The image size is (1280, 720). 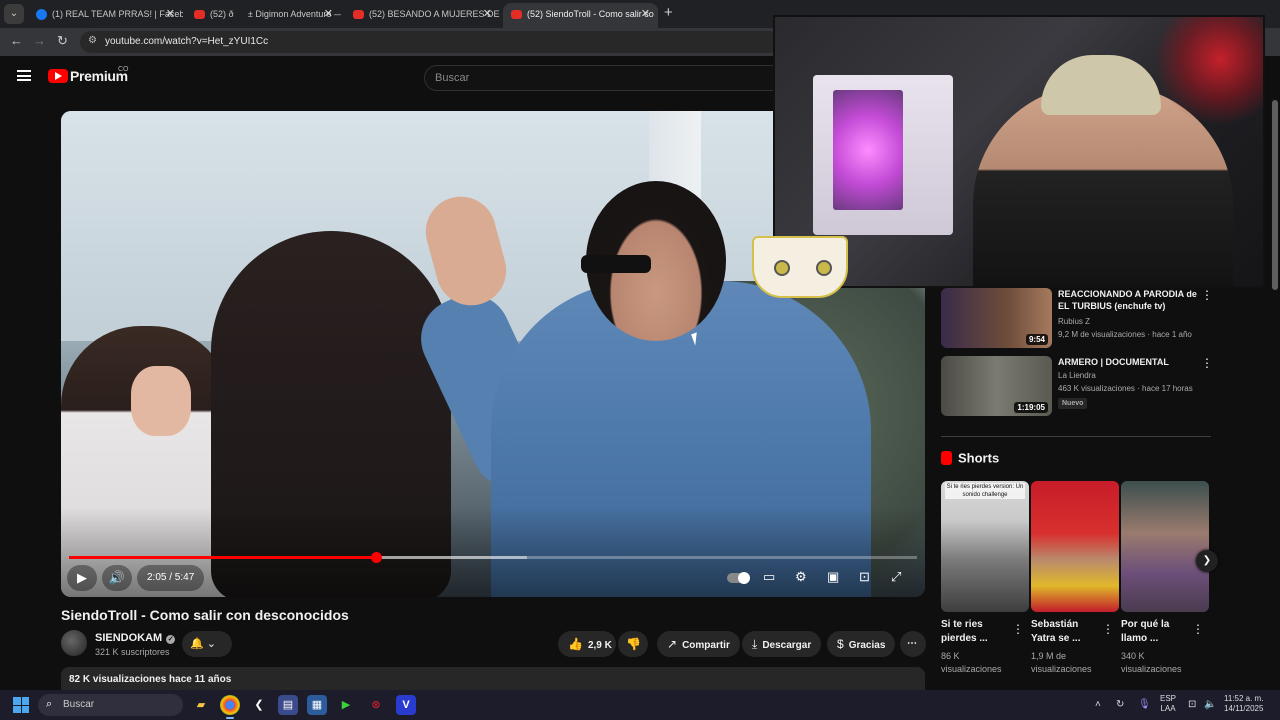 What do you see at coordinates (864, 577) in the screenshot?
I see `cast-icon: ⊡` at bounding box center [864, 577].